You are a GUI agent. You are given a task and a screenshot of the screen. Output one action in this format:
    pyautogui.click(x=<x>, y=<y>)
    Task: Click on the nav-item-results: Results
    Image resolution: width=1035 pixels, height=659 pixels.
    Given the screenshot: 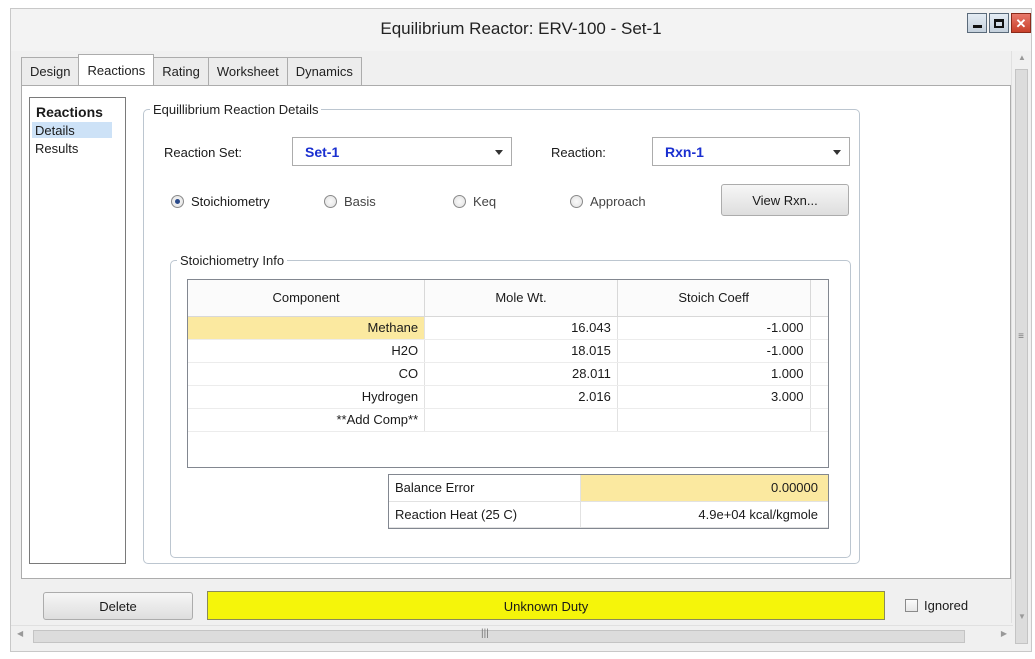 What is the action you would take?
    pyautogui.click(x=77, y=148)
    